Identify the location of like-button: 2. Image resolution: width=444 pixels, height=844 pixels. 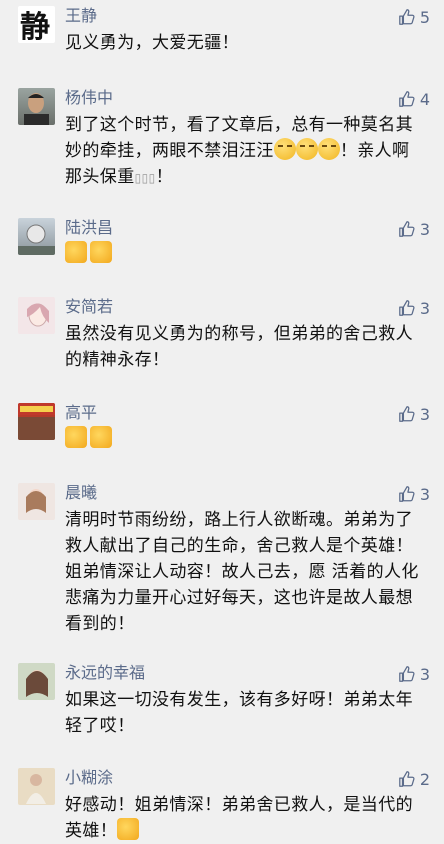
(414, 779).